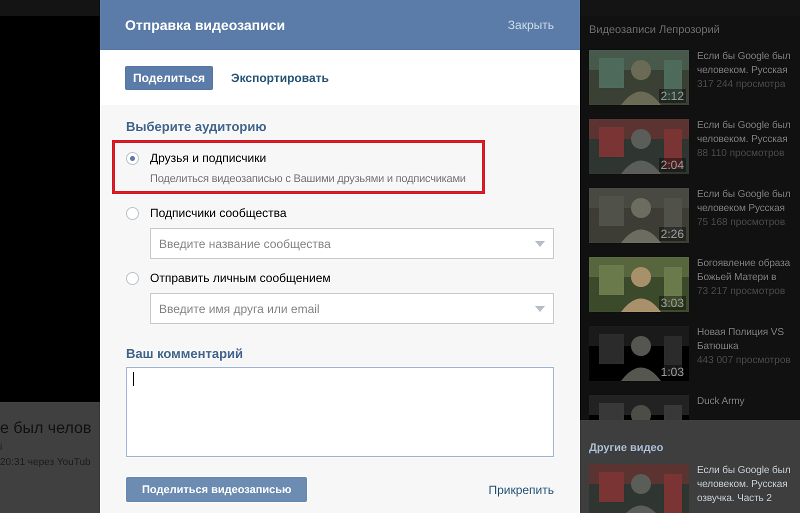 The width and height of the screenshot is (800, 513). I want to click on list-heading: Видеозаписи Лепрозорий, so click(655, 30).